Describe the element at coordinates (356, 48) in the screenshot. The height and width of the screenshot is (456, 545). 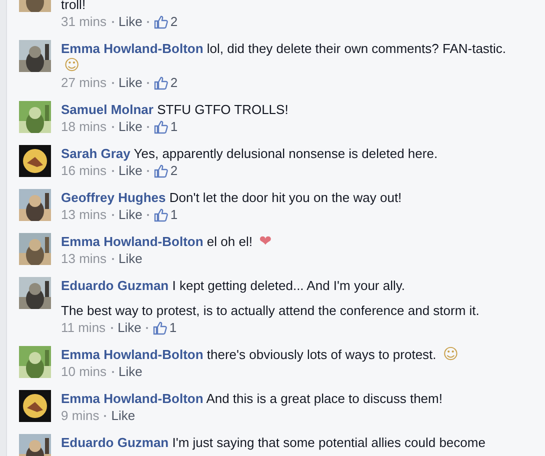
I see `comment-text: lol, did they delete their own comments? FAN-tastic.` at that location.